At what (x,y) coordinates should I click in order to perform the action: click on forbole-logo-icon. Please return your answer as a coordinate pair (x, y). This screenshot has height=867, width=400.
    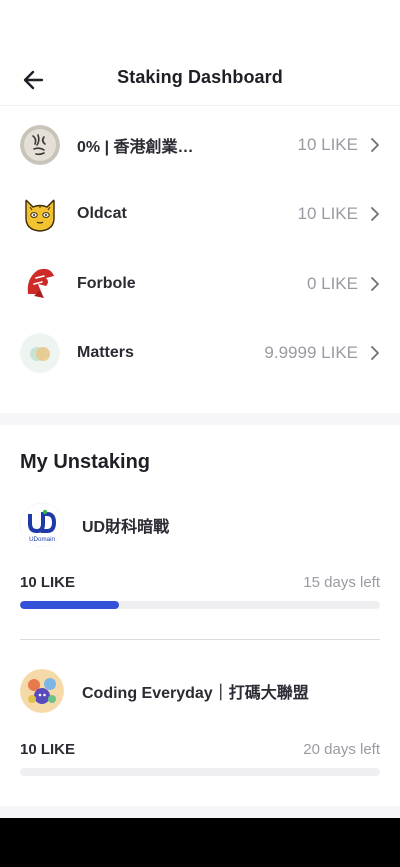
    Looking at the image, I should click on (40, 284).